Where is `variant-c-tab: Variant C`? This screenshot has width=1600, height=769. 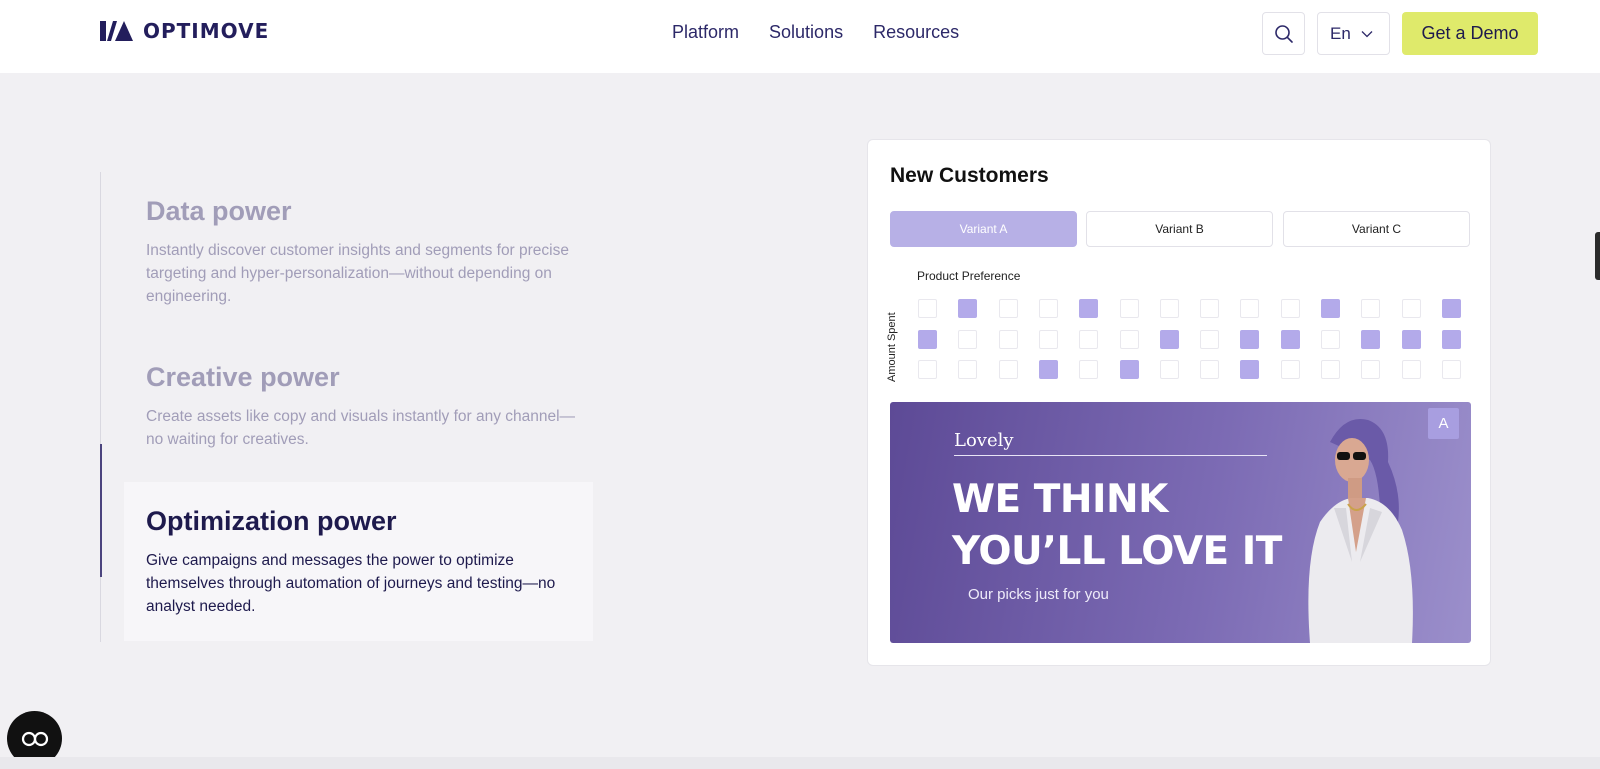 variant-c-tab: Variant C is located at coordinates (1376, 229).